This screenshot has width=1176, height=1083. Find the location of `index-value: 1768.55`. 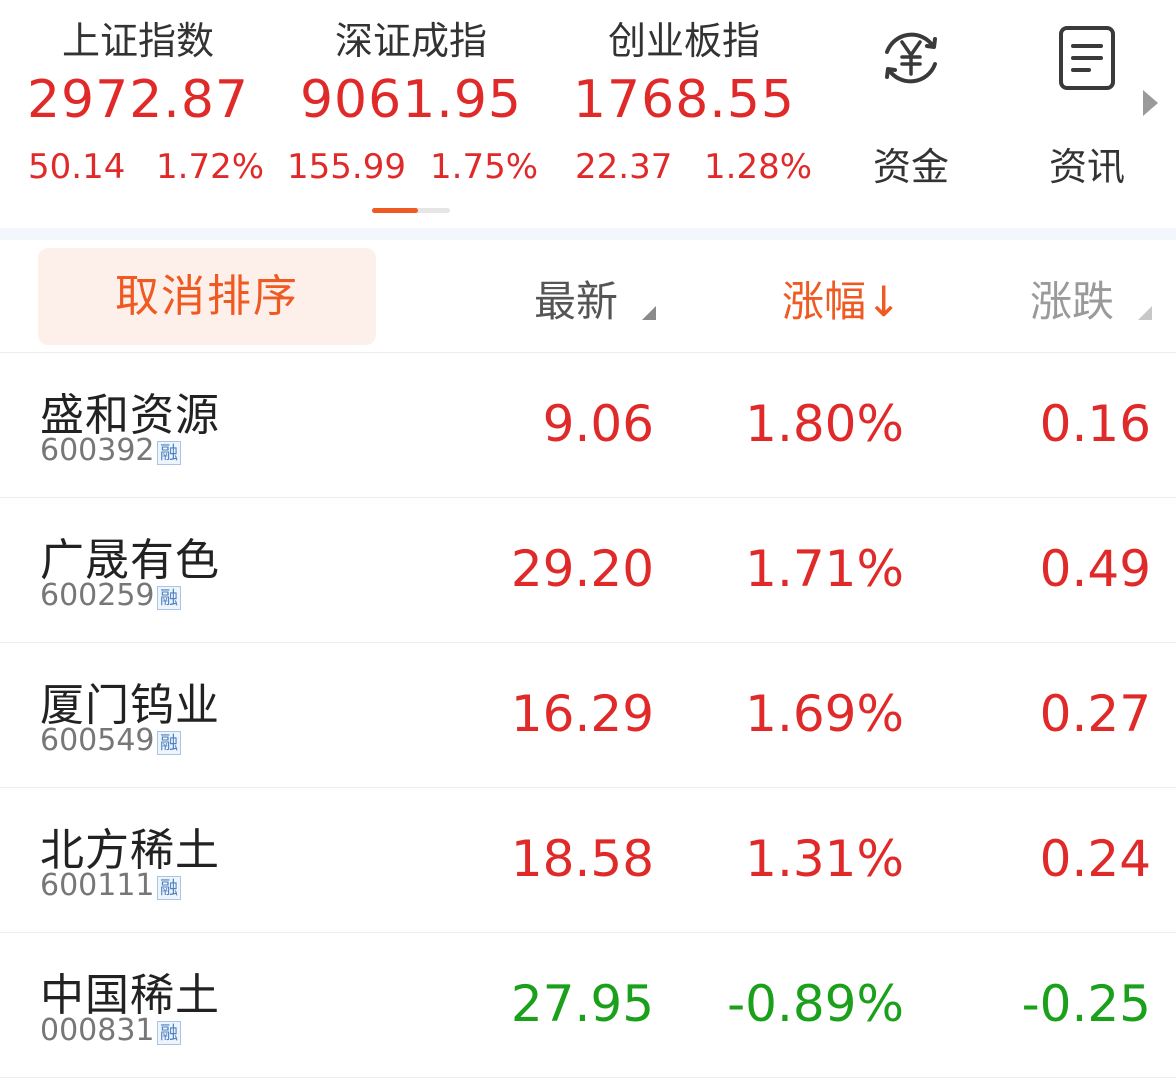

index-value: 1768.55 is located at coordinates (684, 100).